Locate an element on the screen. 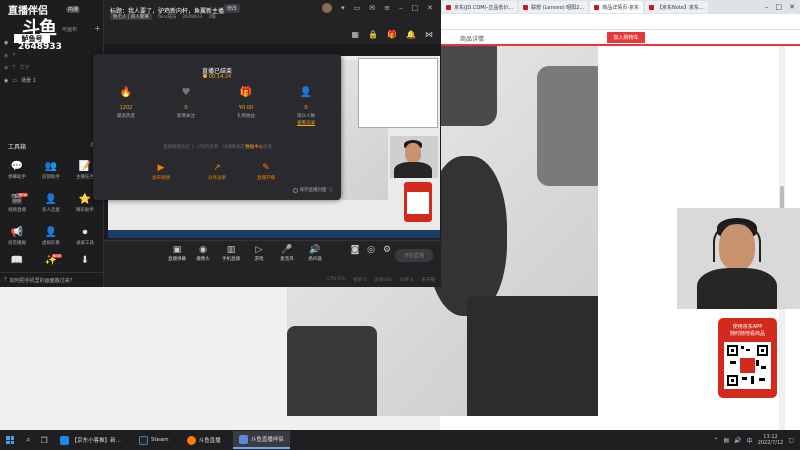  data-center-link: 数据中心 is located at coordinates (254, 147).